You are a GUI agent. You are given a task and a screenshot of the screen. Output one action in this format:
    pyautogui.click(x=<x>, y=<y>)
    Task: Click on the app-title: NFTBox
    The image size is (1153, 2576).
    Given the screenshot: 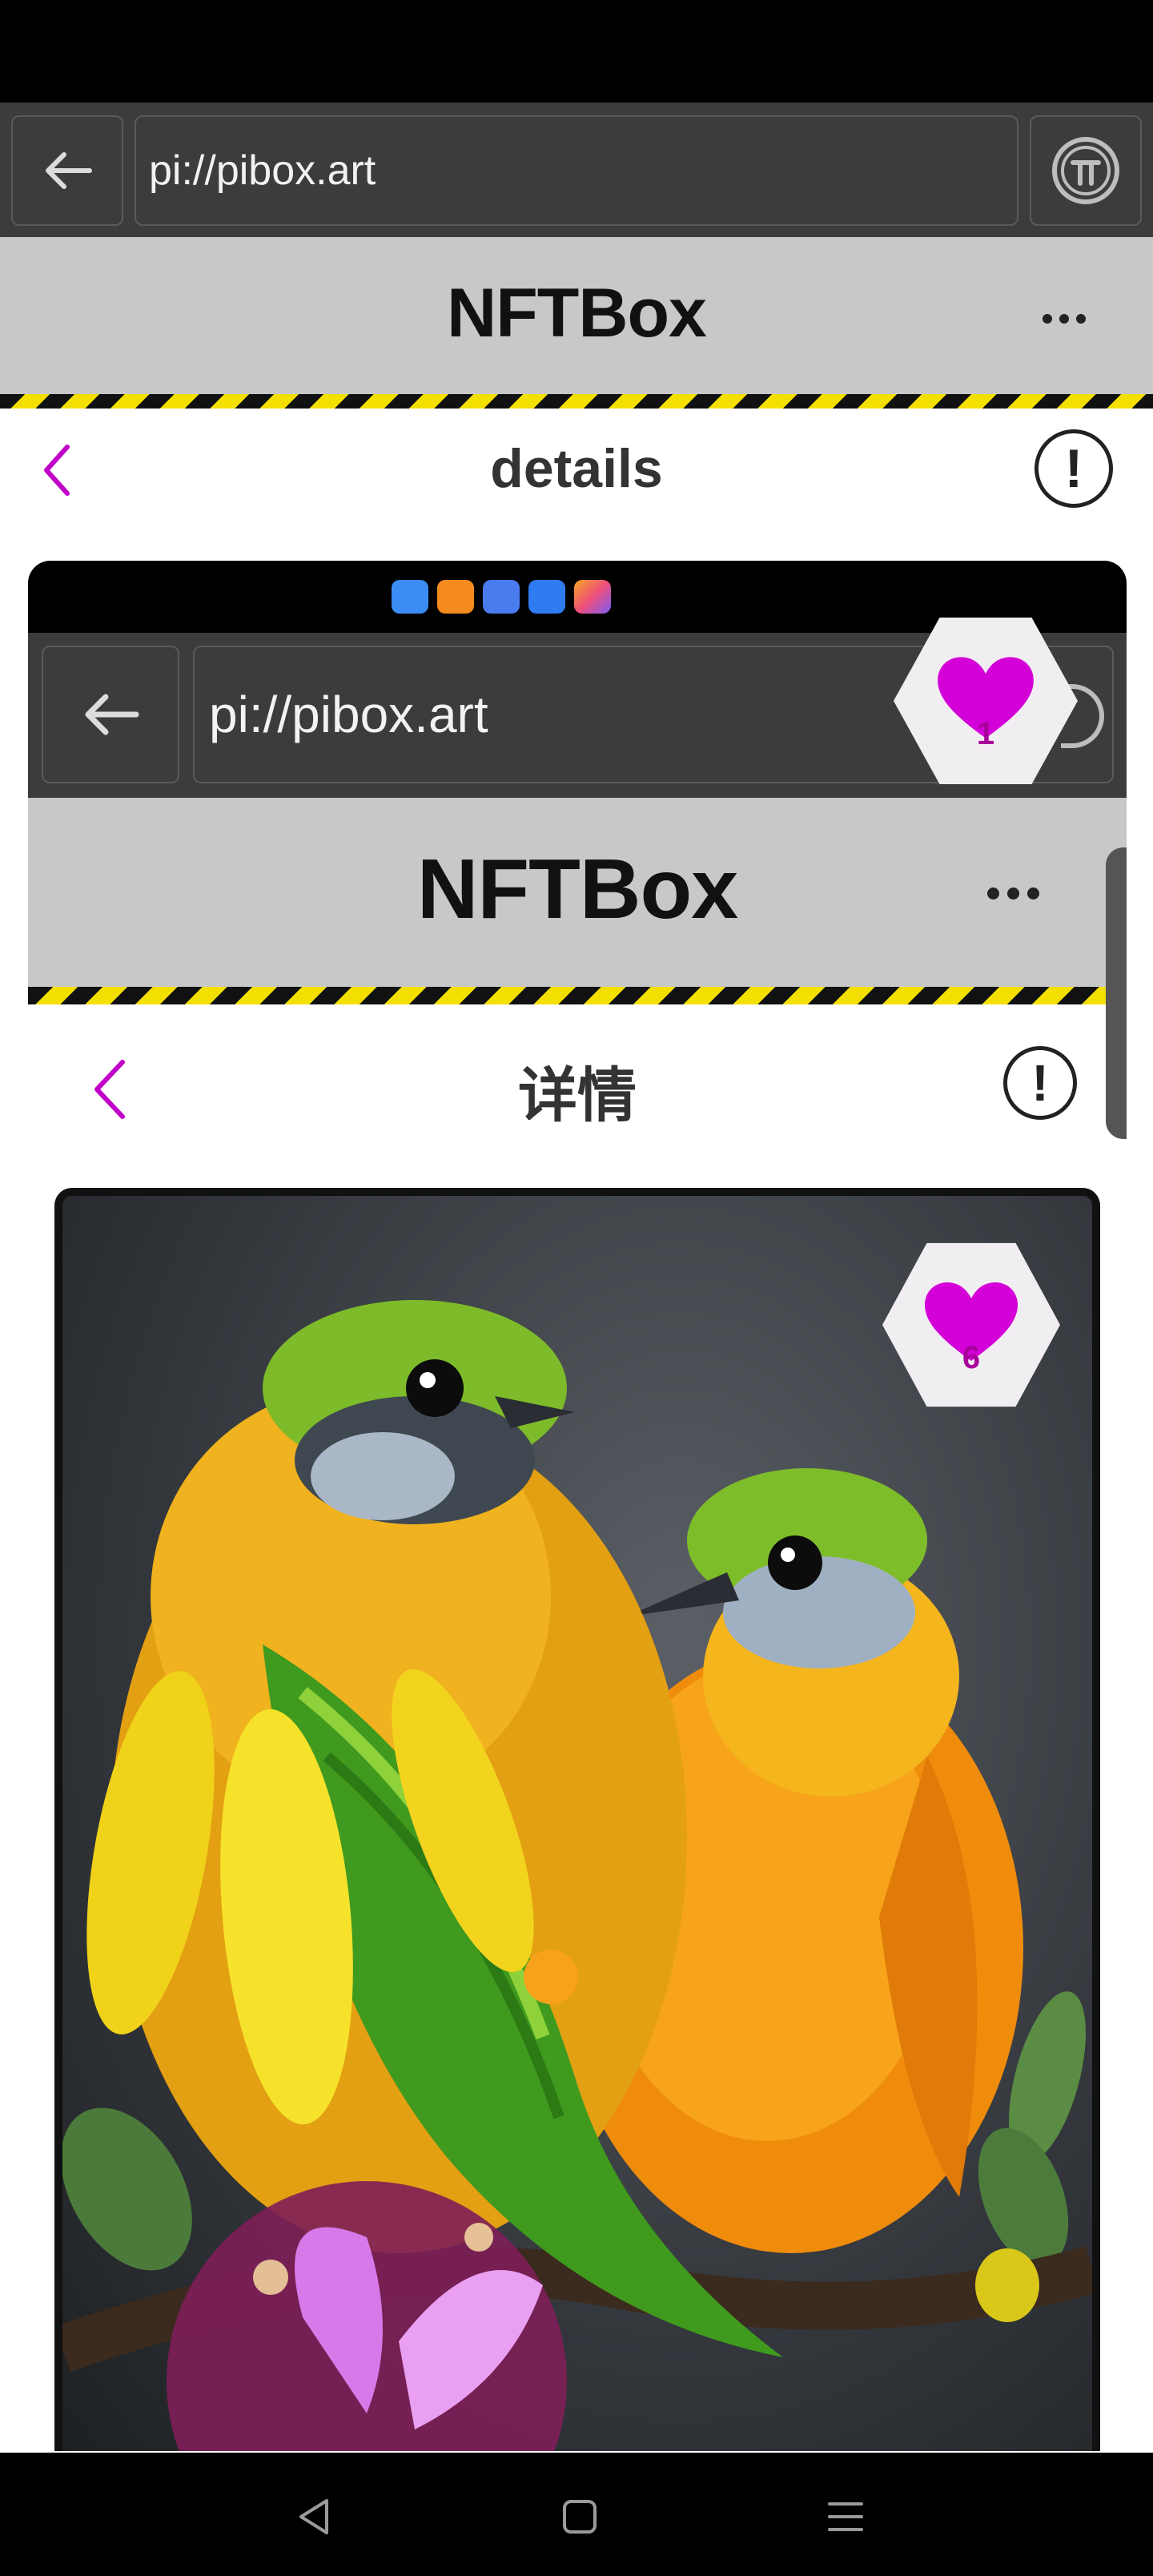 What is the action you would take?
    pyautogui.click(x=577, y=313)
    